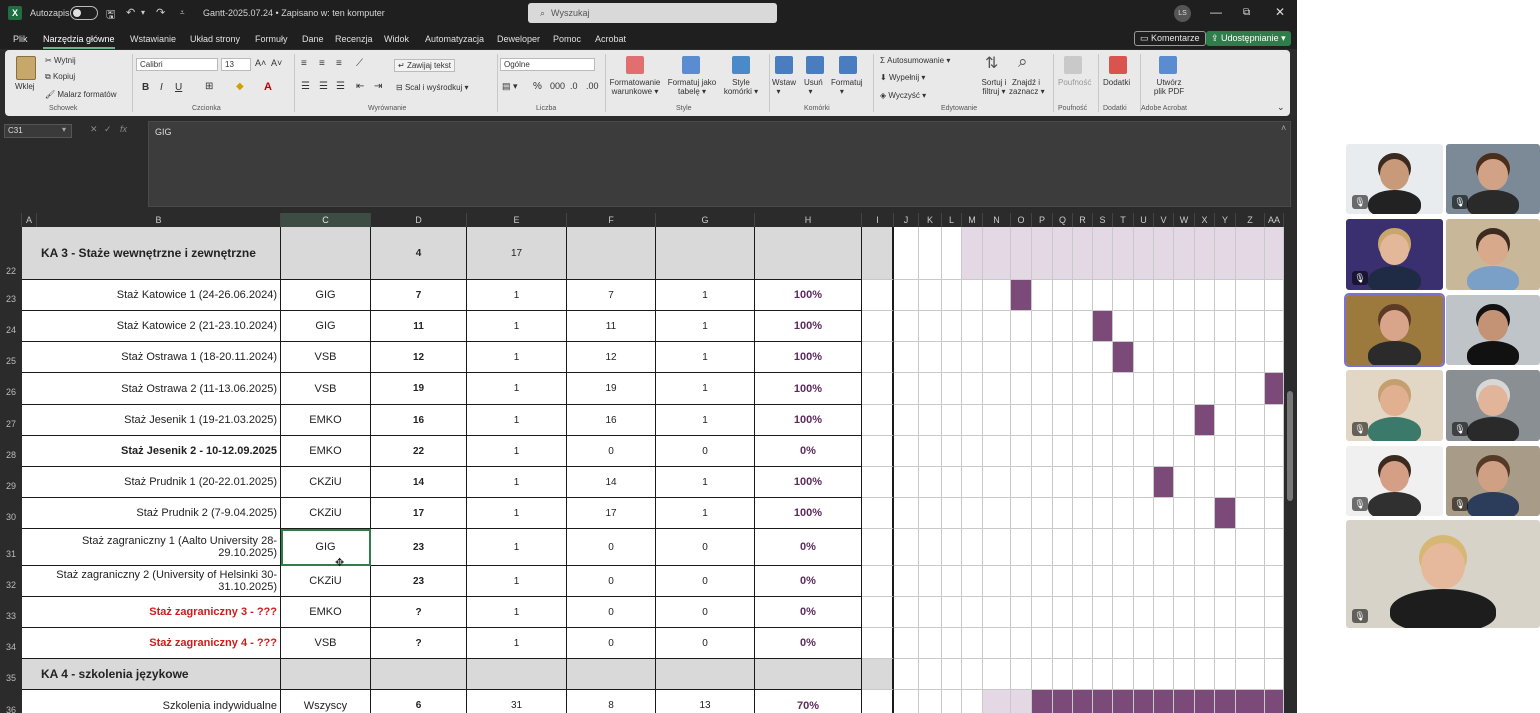  What do you see at coordinates (326, 389) in the screenshot?
I see `partner-cell: VSB` at bounding box center [326, 389].